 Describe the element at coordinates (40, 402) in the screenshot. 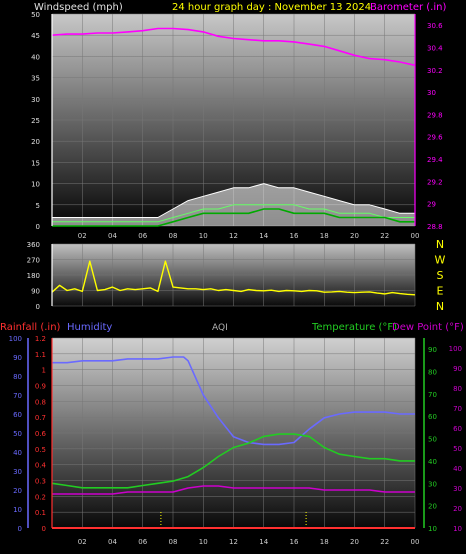

I see `rain-tick-label: 0.8` at that location.